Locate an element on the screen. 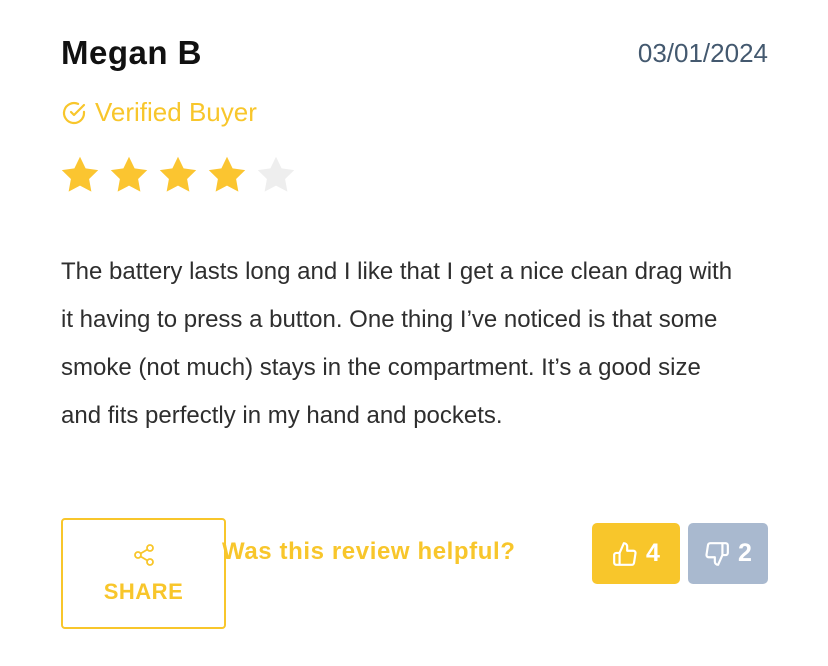  reviewer-name: Megan B is located at coordinates (132, 52).